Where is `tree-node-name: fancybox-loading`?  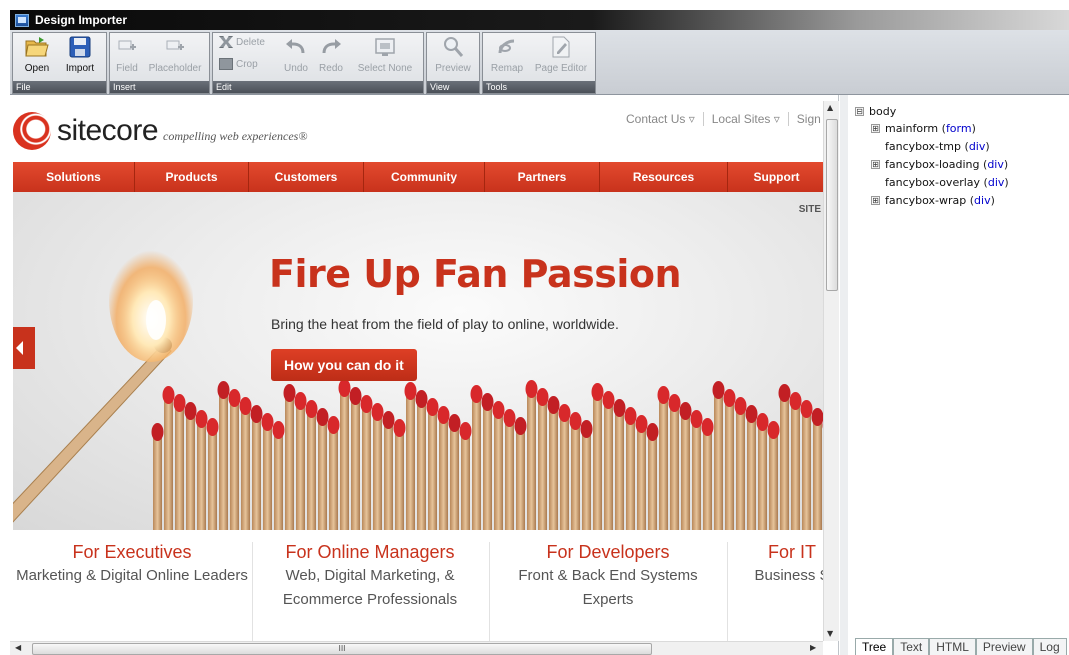 tree-node-name: fancybox-loading is located at coordinates (932, 164).